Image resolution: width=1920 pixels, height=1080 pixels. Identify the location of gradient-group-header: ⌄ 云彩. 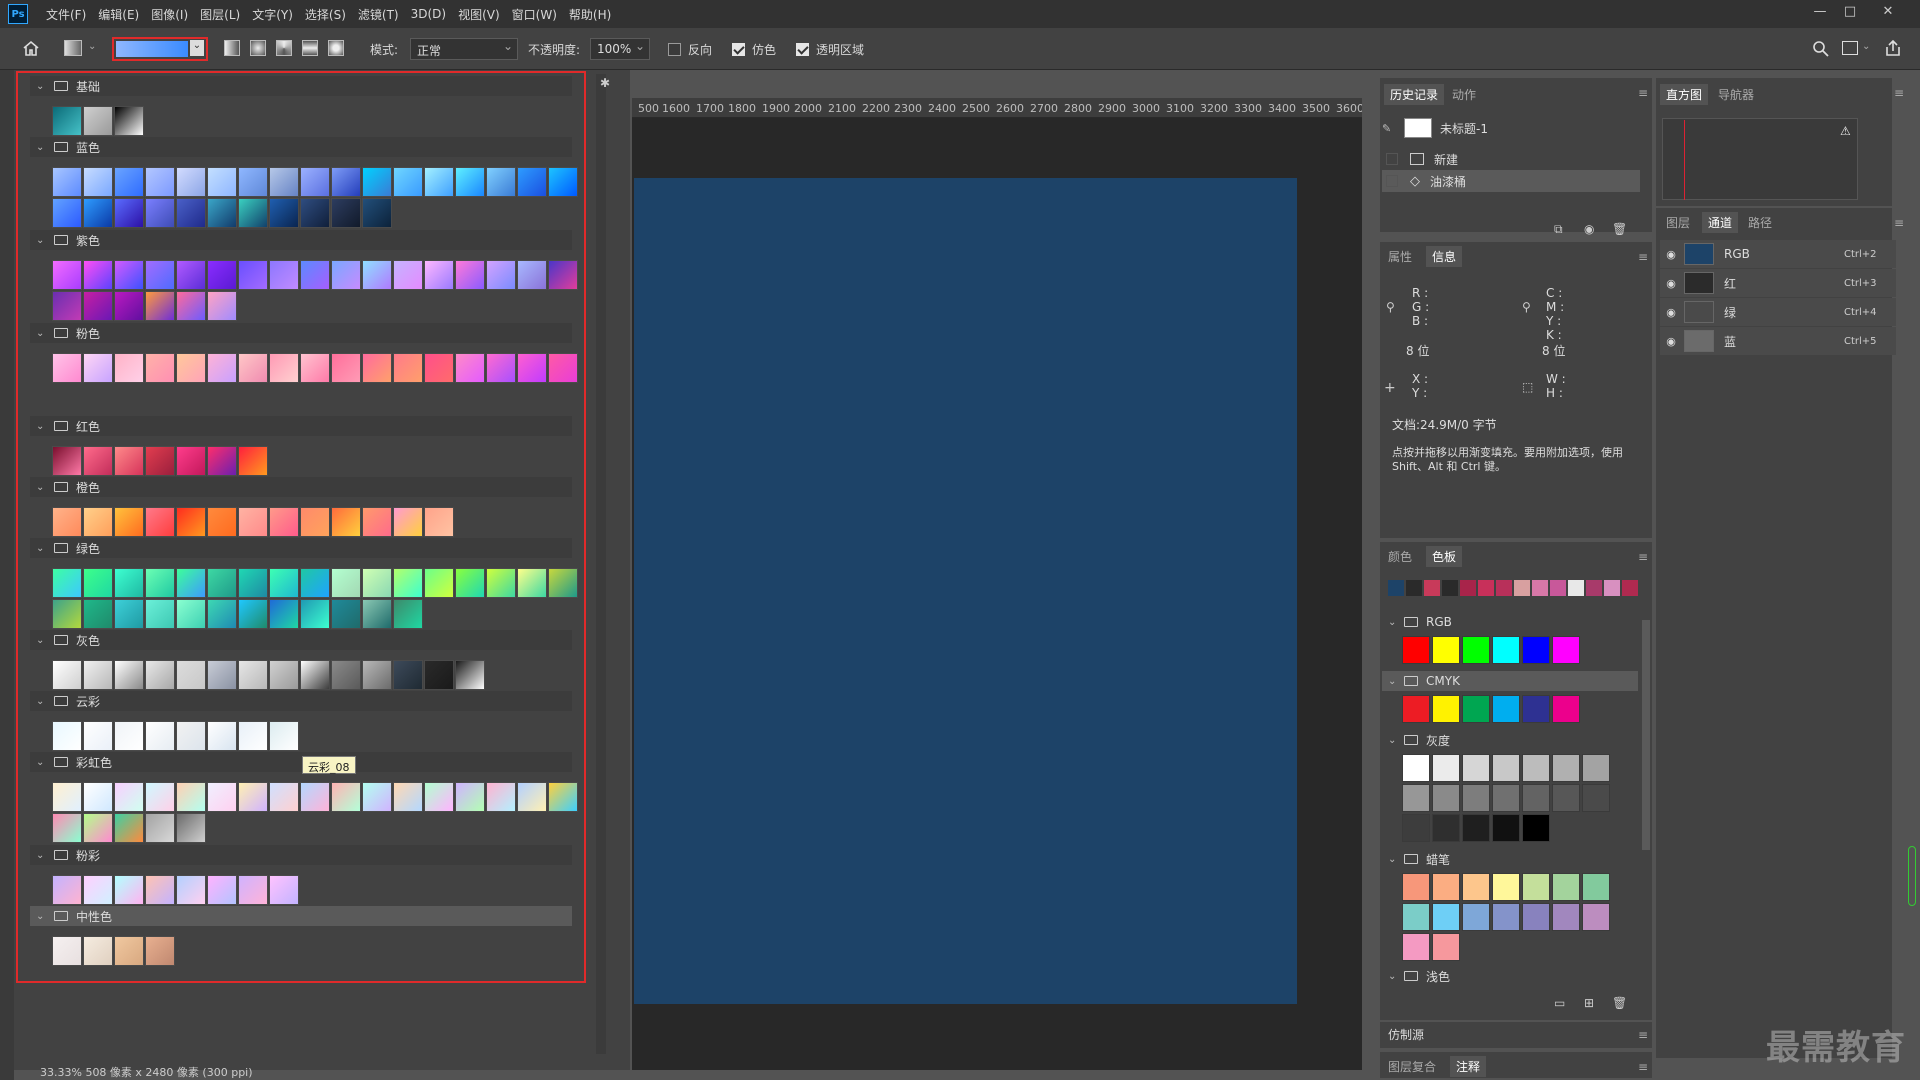
(301, 701).